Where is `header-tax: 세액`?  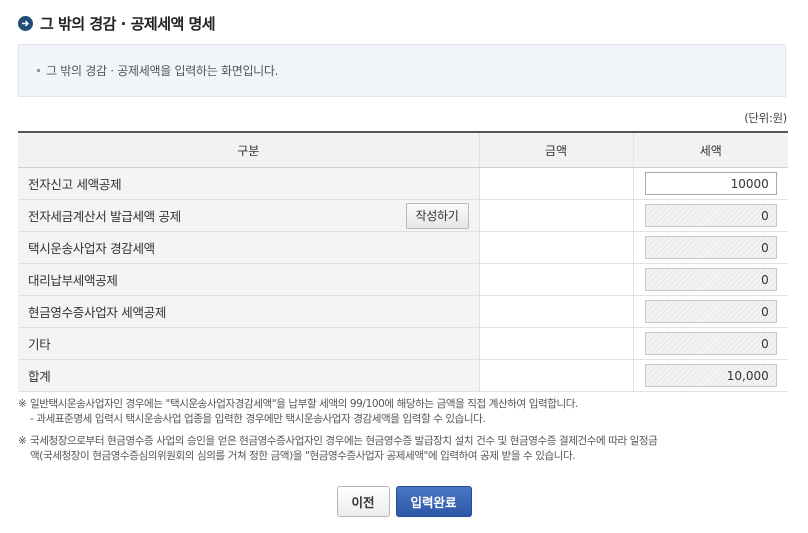
header-tax: 세액 is located at coordinates (710, 149).